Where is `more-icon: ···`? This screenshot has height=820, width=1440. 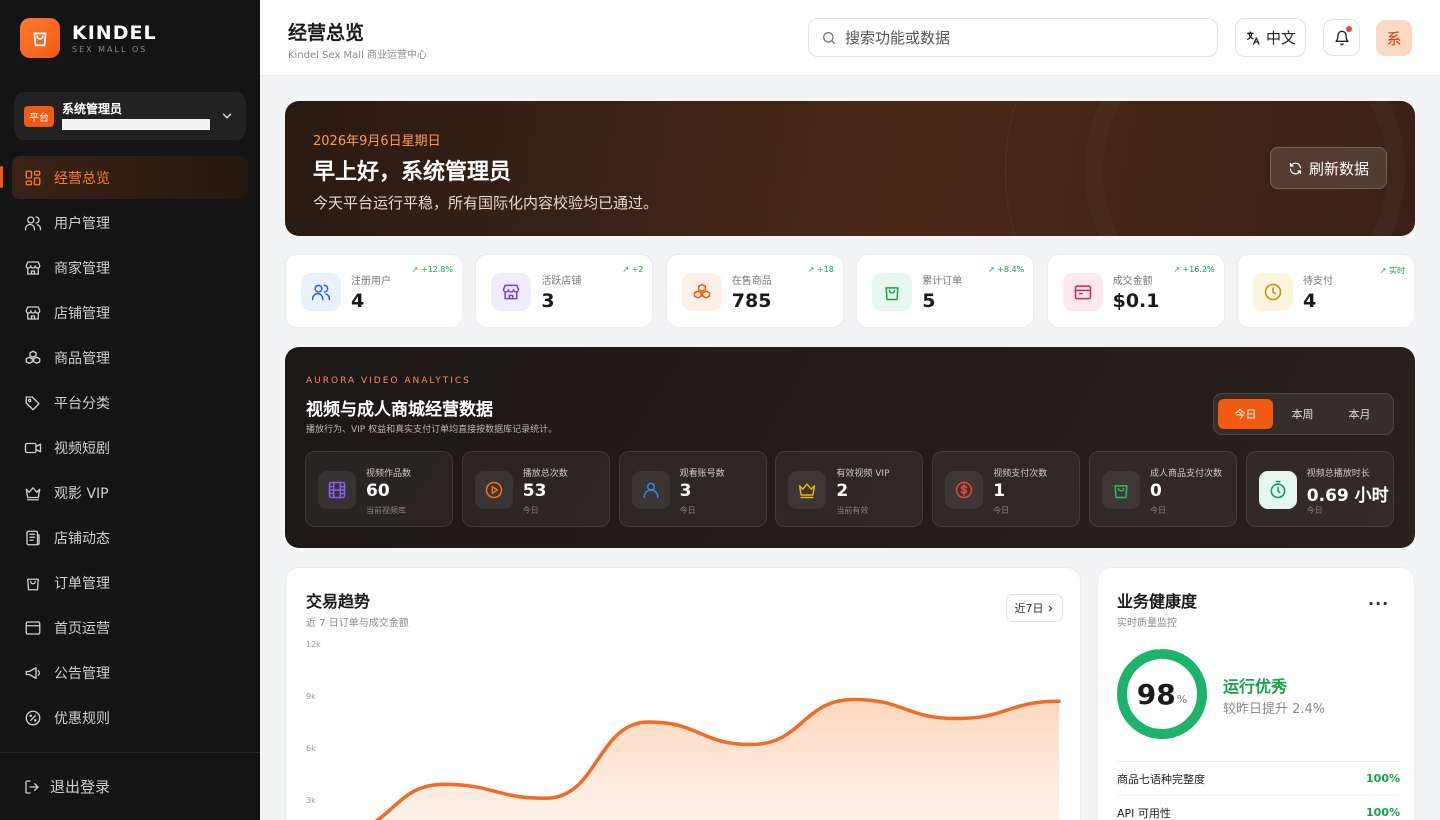
more-icon: ··· is located at coordinates (1378, 603).